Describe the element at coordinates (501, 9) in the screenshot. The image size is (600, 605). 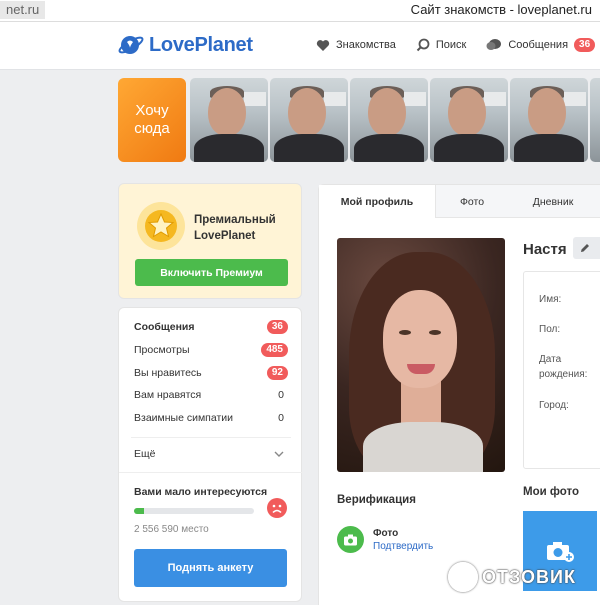
I see `window-title: Сайт знакомств - loveplanet.ru` at that location.